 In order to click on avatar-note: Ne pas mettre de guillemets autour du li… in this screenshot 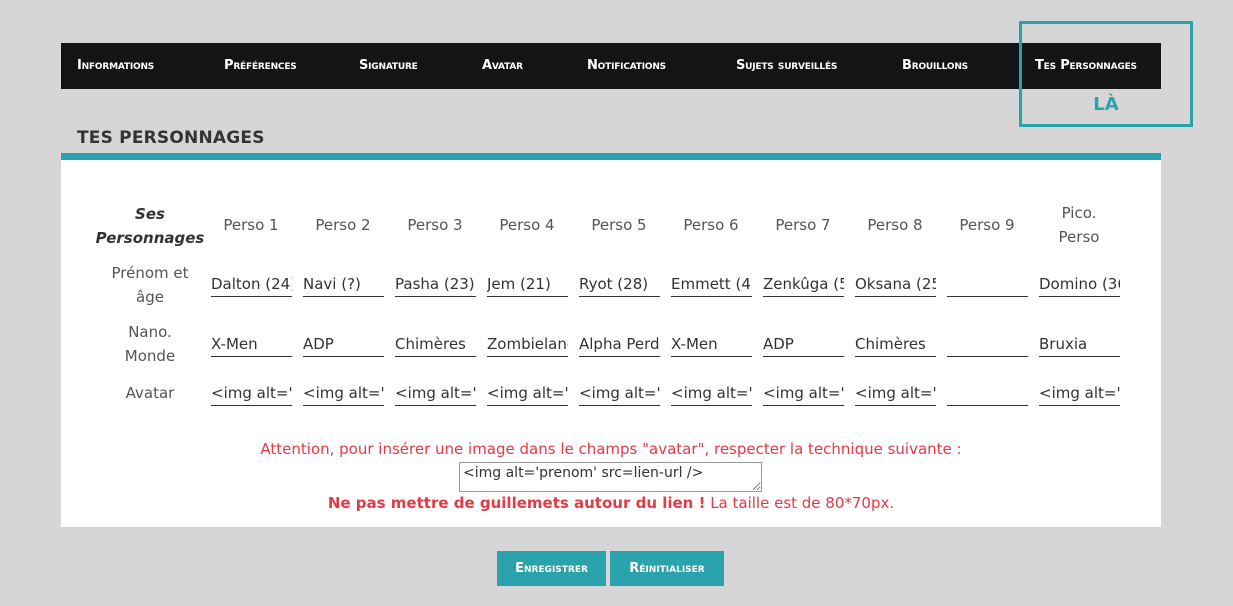, I will do `click(611, 503)`.